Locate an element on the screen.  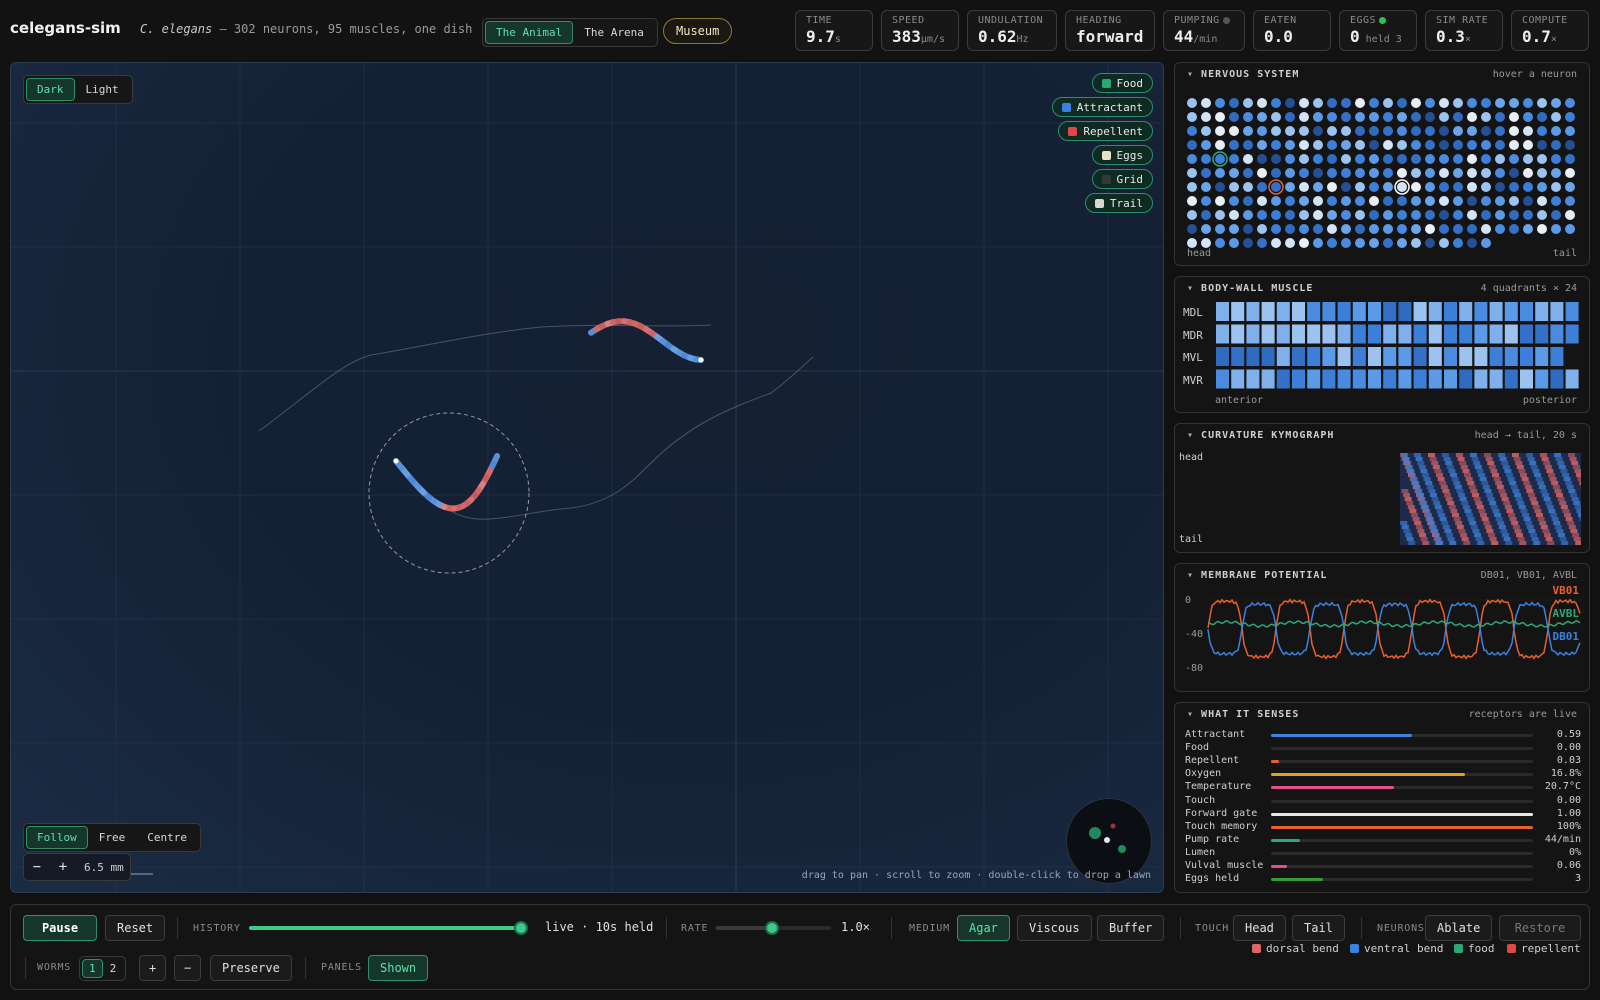
panels-shown-button: Shown is located at coordinates (398, 968).